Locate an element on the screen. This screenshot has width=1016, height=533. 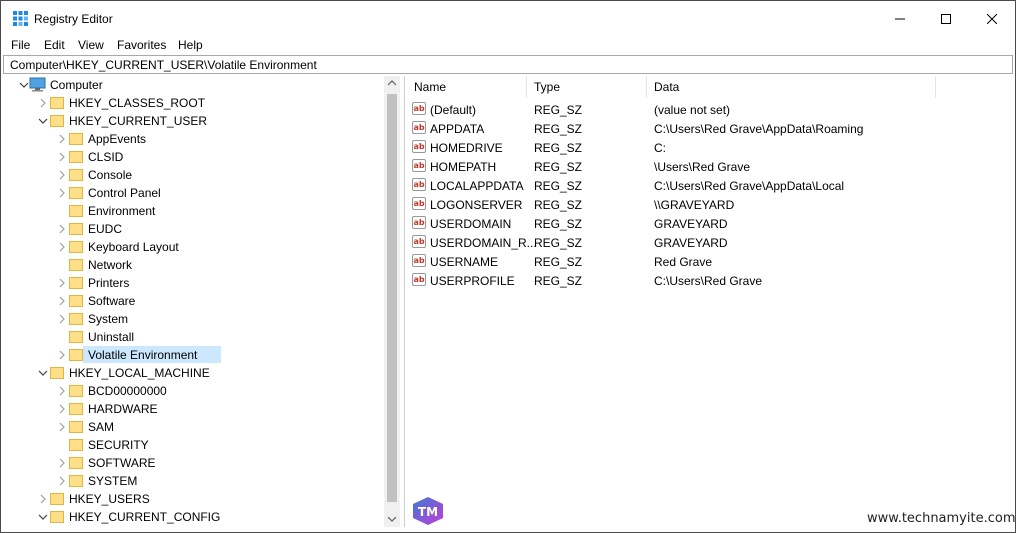
tree-item-label: HKEY_CURRENT_USER is located at coordinates (138, 121).